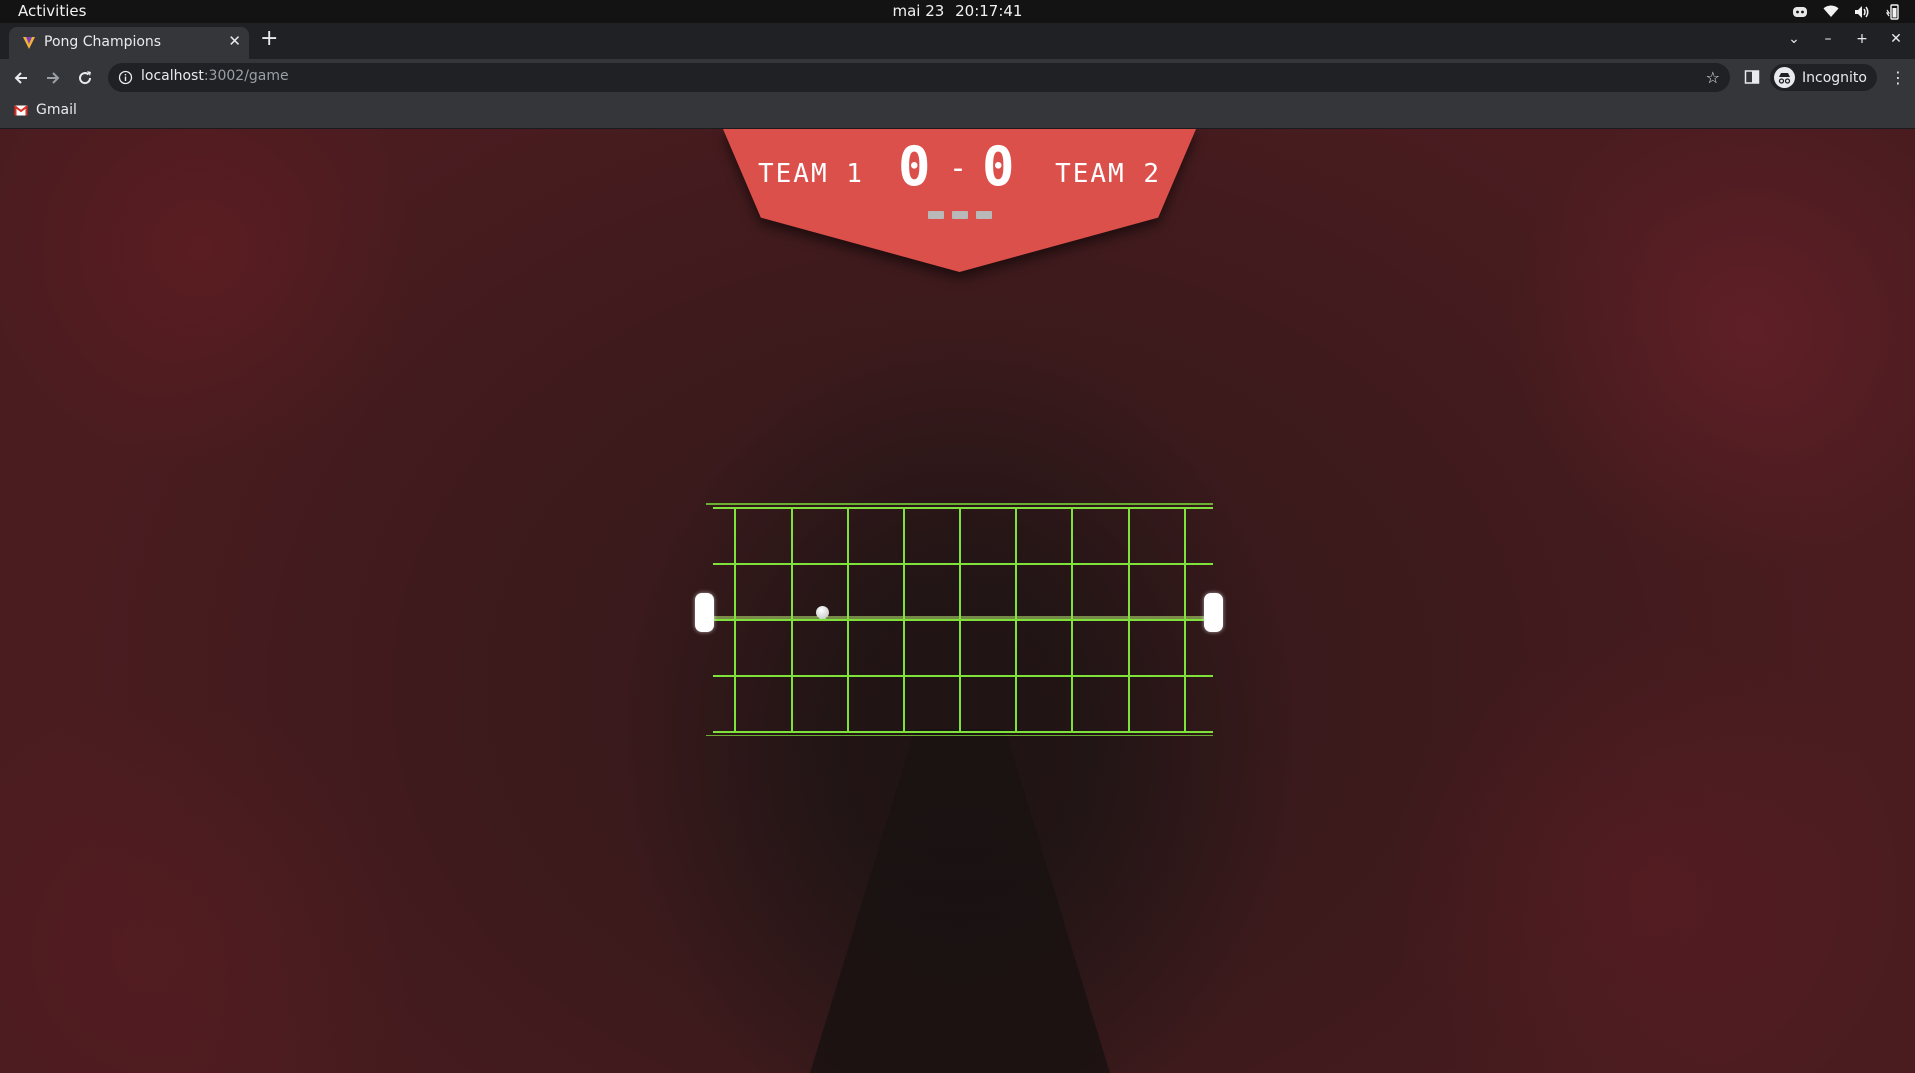 The image size is (1915, 1073). Describe the element at coordinates (999, 166) in the screenshot. I see `score-team-2: 0` at that location.